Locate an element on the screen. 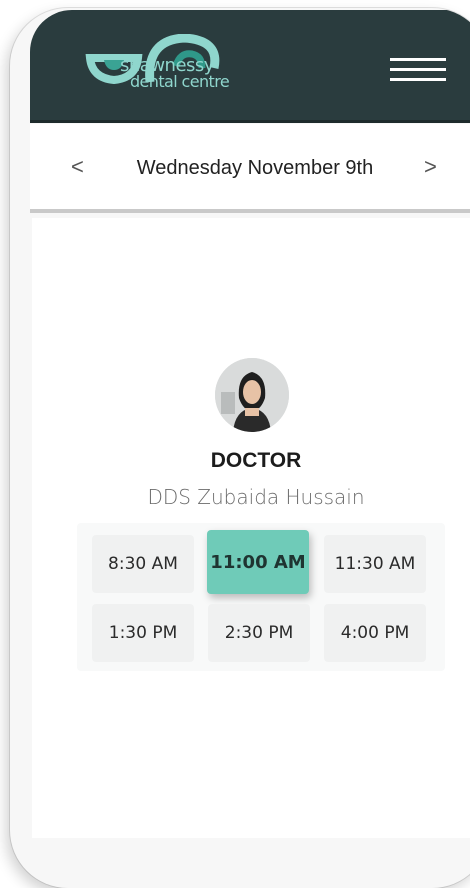 Image resolution: width=470 pixels, height=888 pixels. time-slot-1100-selected: 11:00 AM is located at coordinates (258, 562).